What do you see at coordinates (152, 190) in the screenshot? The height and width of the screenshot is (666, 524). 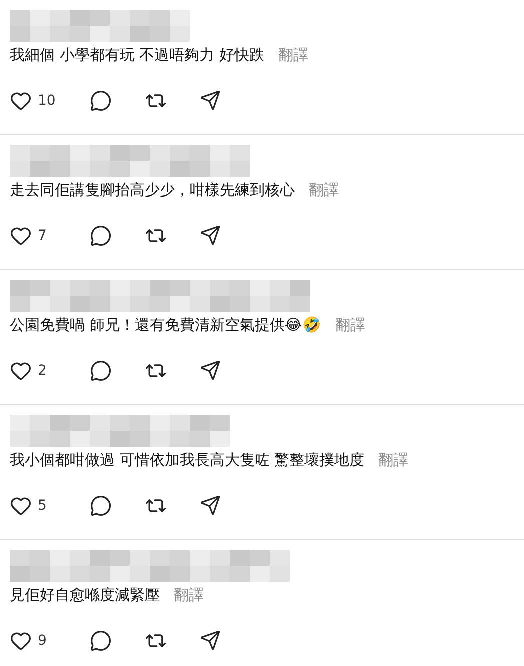 I see `comment-text: 走去同佢講隻腳抬高少少，咁樣先練到核心` at bounding box center [152, 190].